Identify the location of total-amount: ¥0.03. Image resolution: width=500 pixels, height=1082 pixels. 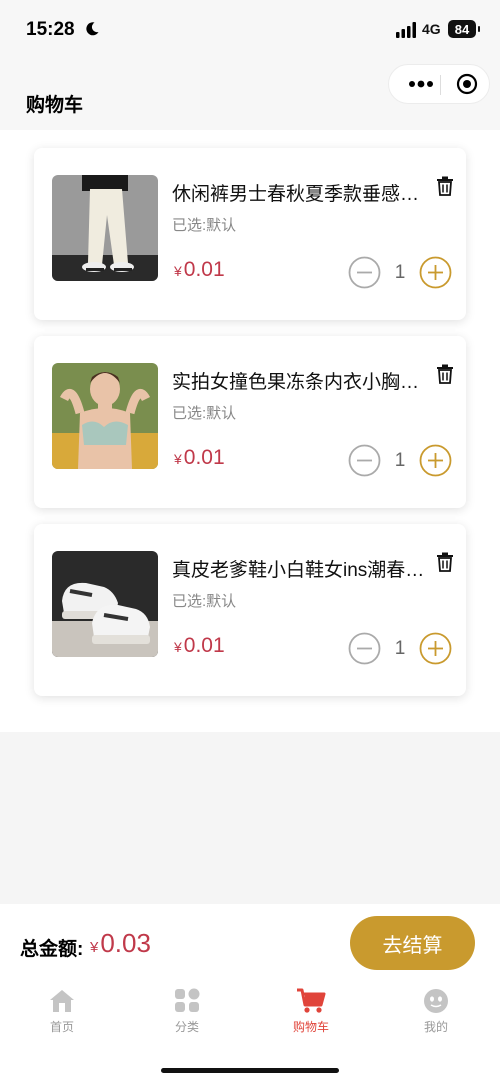
(120, 943).